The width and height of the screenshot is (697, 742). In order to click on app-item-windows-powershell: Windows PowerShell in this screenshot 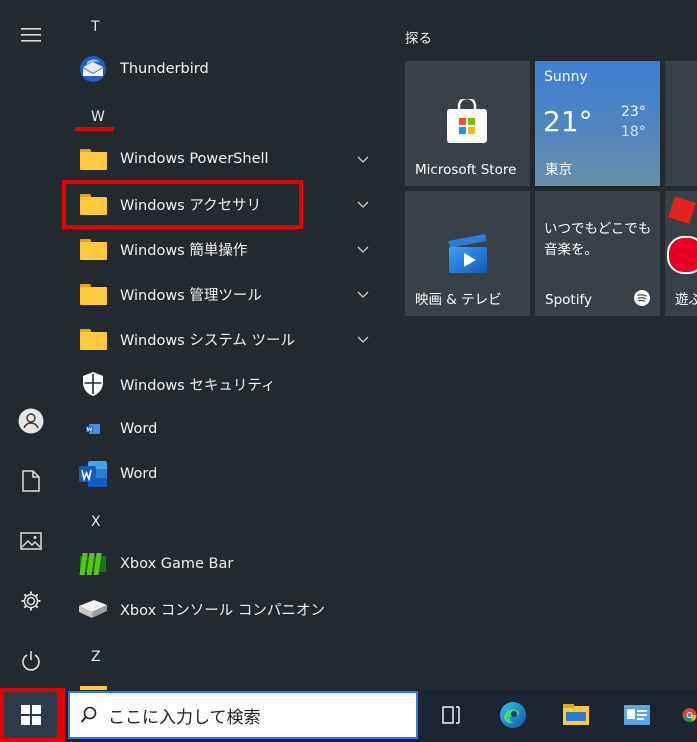, I will do `click(228, 159)`.